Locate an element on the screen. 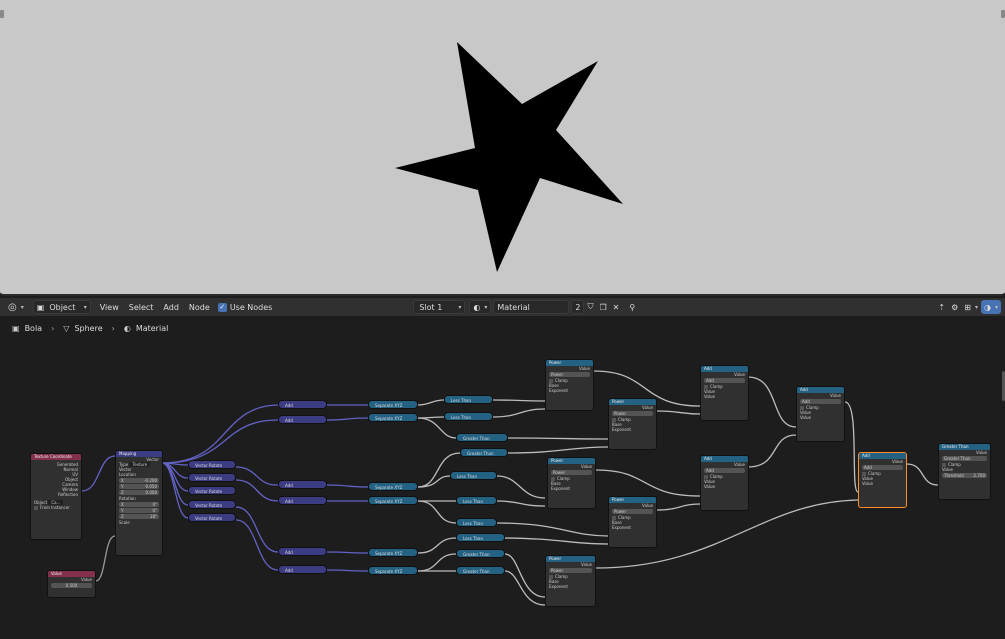 The height and width of the screenshot is (639, 1005). pin-icon: ⚲ is located at coordinates (632, 307).